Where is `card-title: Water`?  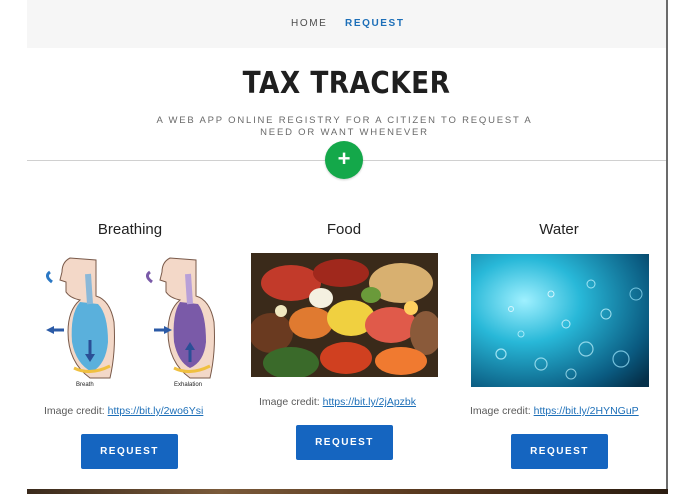
card-title: Water is located at coordinates (559, 229).